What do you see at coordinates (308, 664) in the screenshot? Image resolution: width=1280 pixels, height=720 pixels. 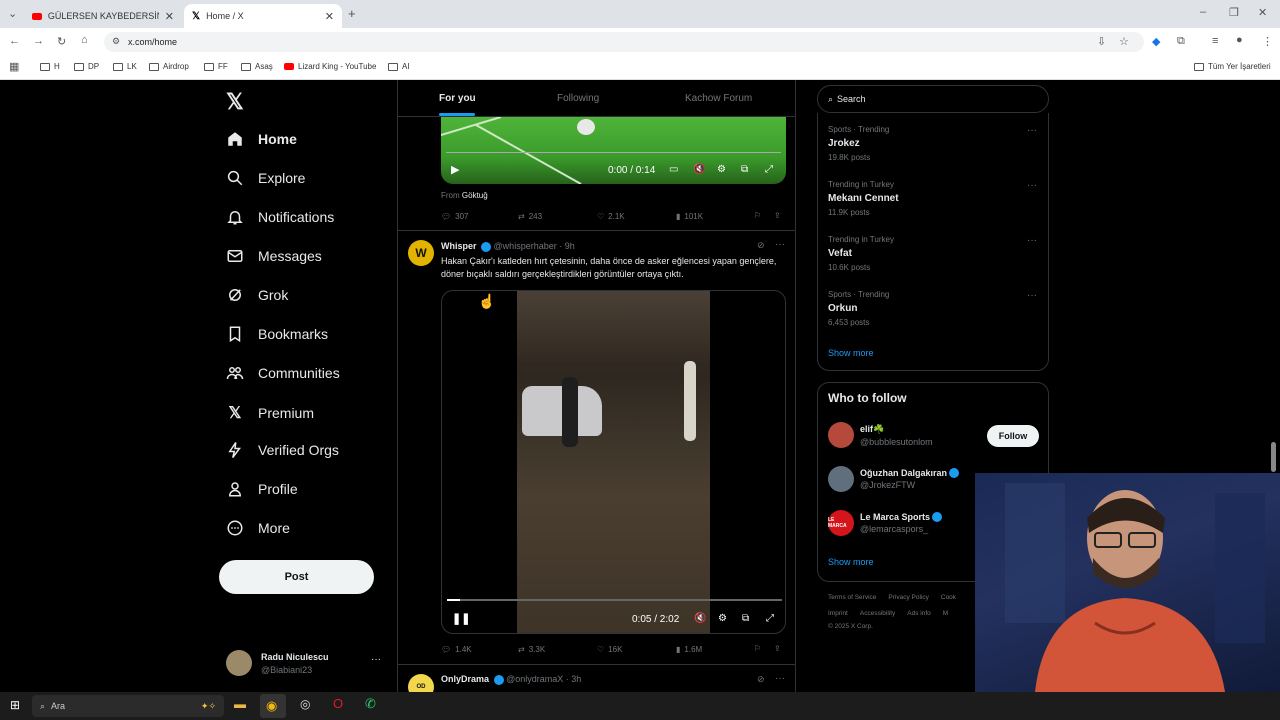 I see `account-switcher: Radu Niculescu @Biabiani23 ···` at bounding box center [308, 664].